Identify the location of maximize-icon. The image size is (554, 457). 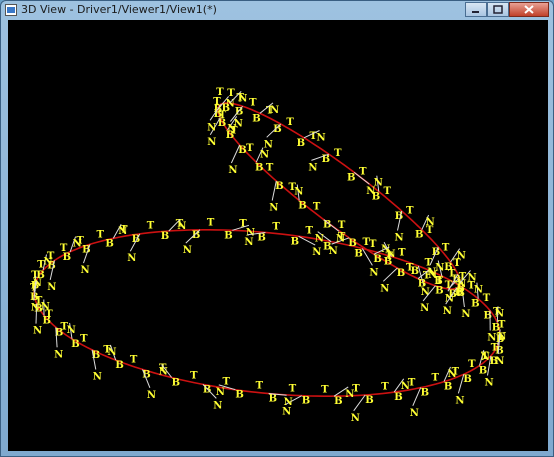
(498, 9).